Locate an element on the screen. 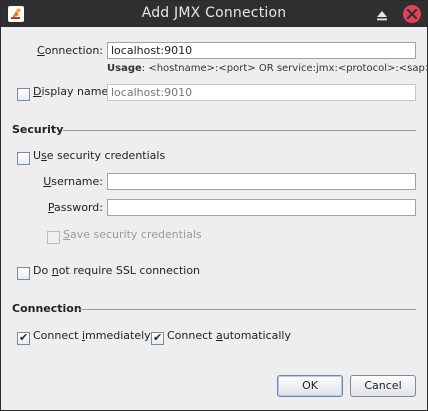 The width and height of the screenshot is (428, 411). use-security-credentials-label: Use security credentials is located at coordinates (99, 155).